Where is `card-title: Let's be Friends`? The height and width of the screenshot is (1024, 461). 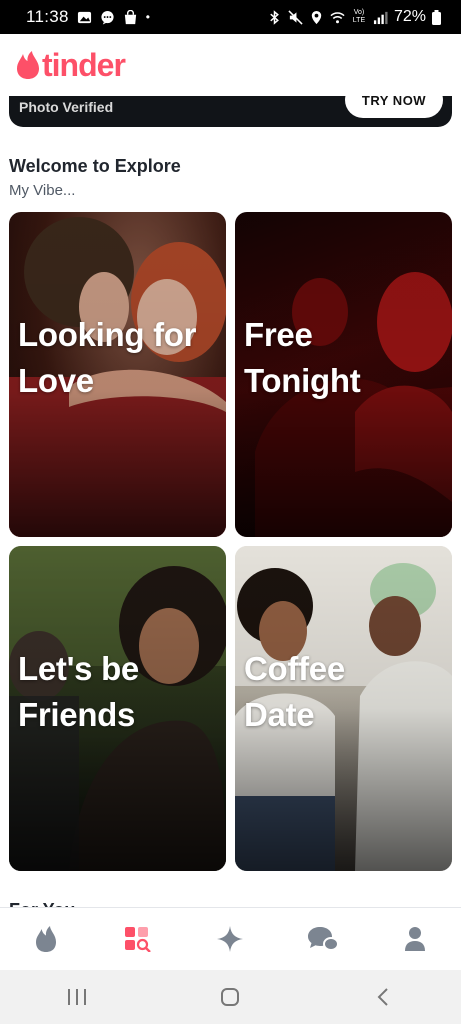
card-title: Let's be Friends is located at coordinates (78, 691).